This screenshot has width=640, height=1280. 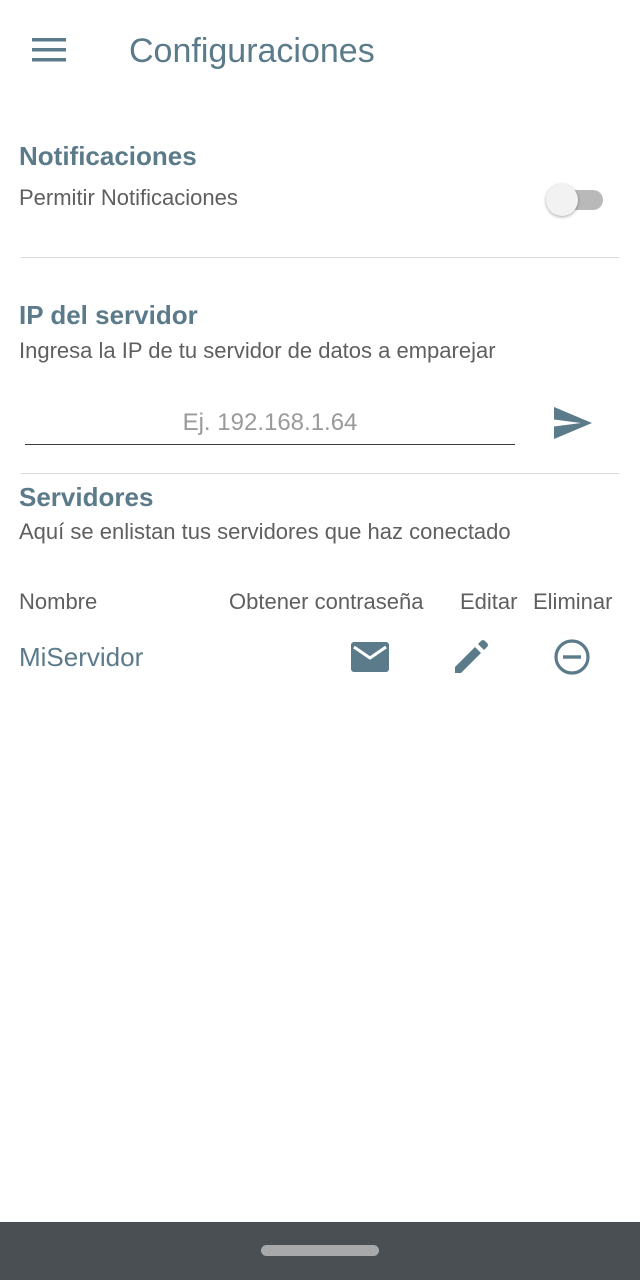 I want to click on notifications-section-title: Notificaciones, so click(x=108, y=156).